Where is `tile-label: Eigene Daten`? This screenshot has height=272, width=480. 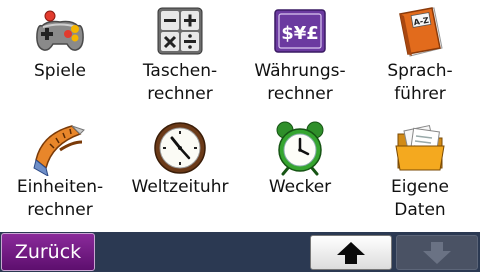 tile-label: Eigene Daten is located at coordinates (420, 199).